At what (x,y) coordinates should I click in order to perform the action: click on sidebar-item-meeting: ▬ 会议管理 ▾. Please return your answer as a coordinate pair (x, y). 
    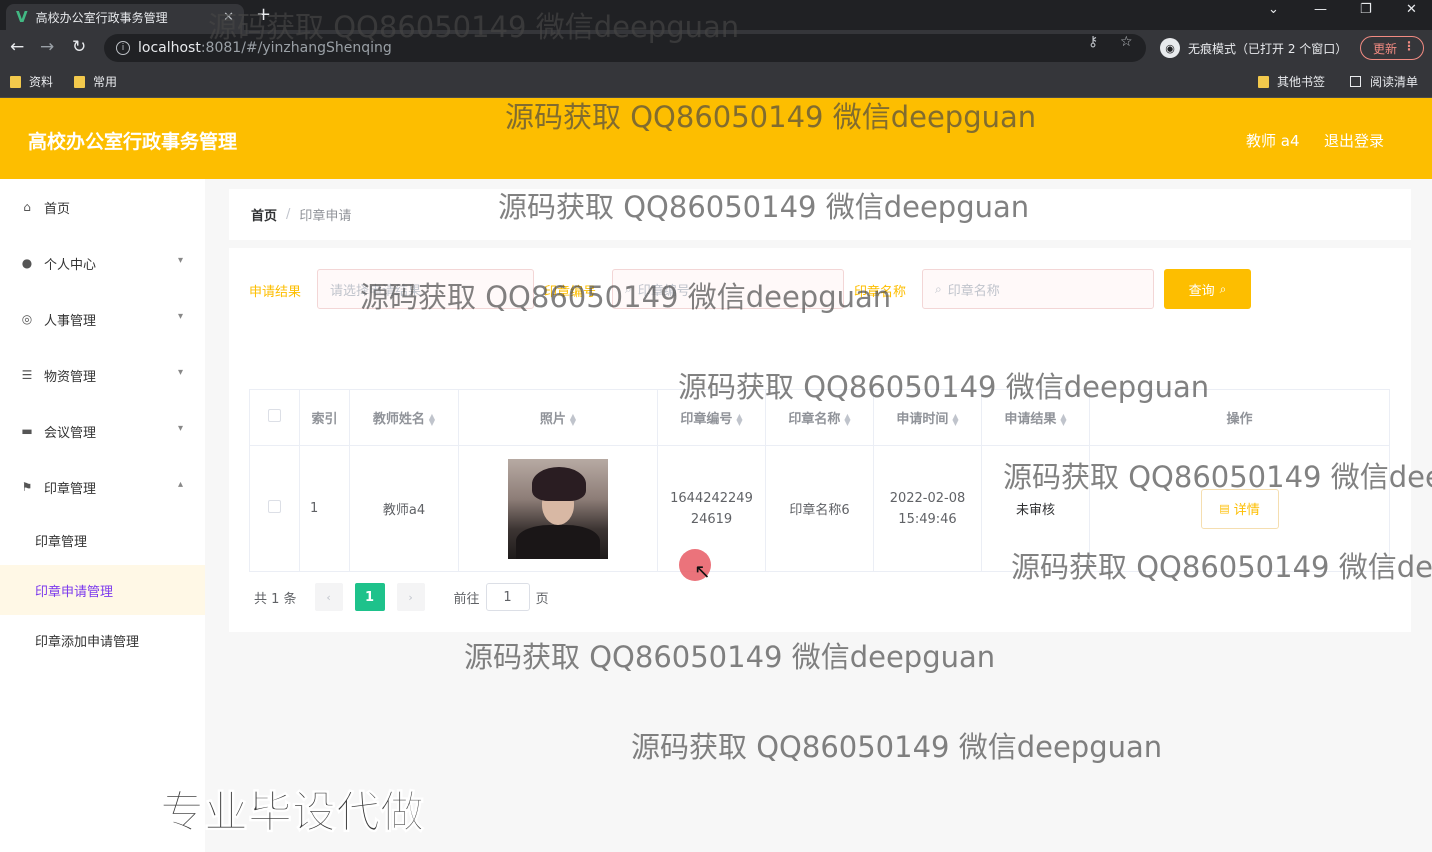
    Looking at the image, I should click on (102, 431).